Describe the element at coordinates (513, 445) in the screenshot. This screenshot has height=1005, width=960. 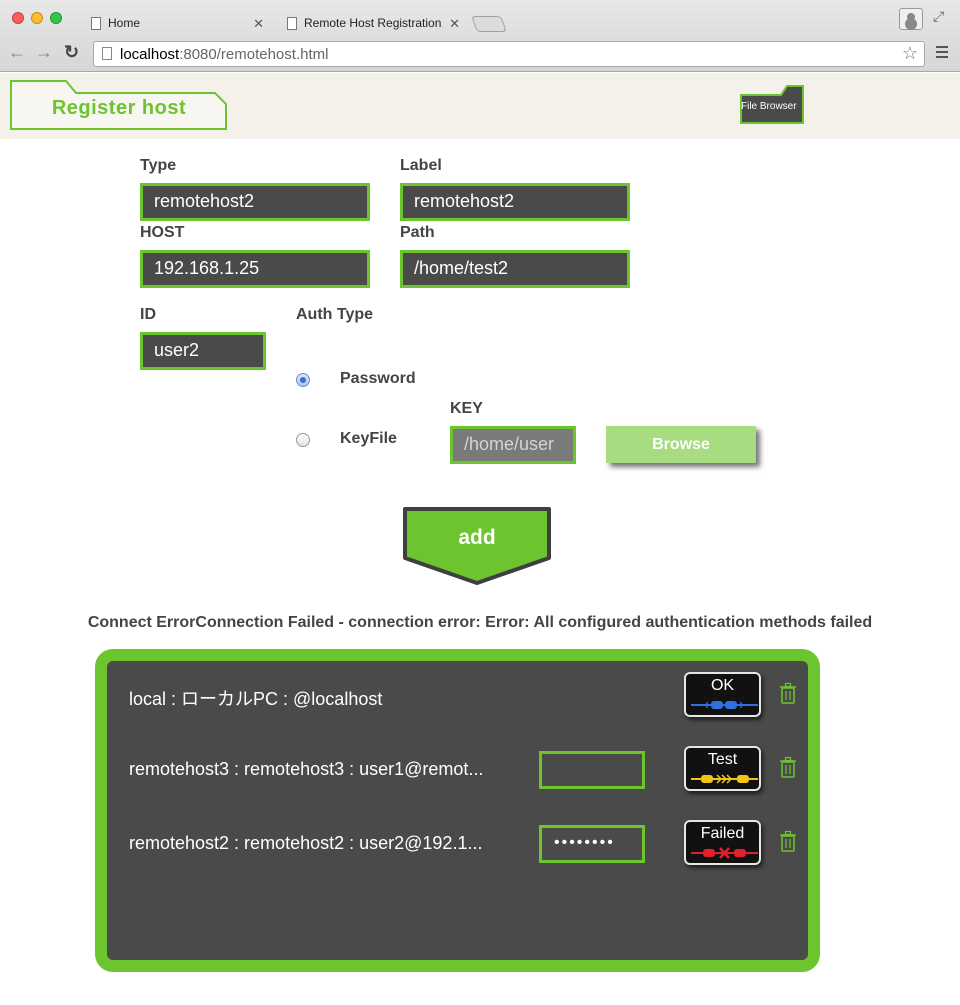
I see `key-file-field: /home/user` at that location.